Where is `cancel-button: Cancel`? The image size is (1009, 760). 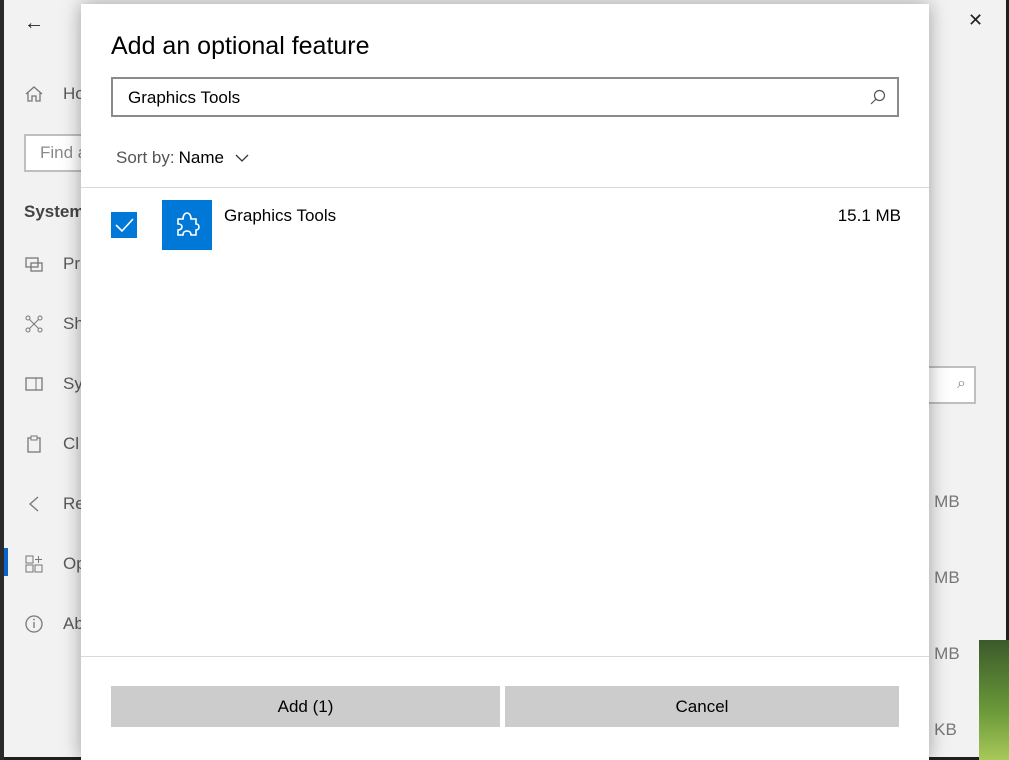
cancel-button: Cancel is located at coordinates (702, 706).